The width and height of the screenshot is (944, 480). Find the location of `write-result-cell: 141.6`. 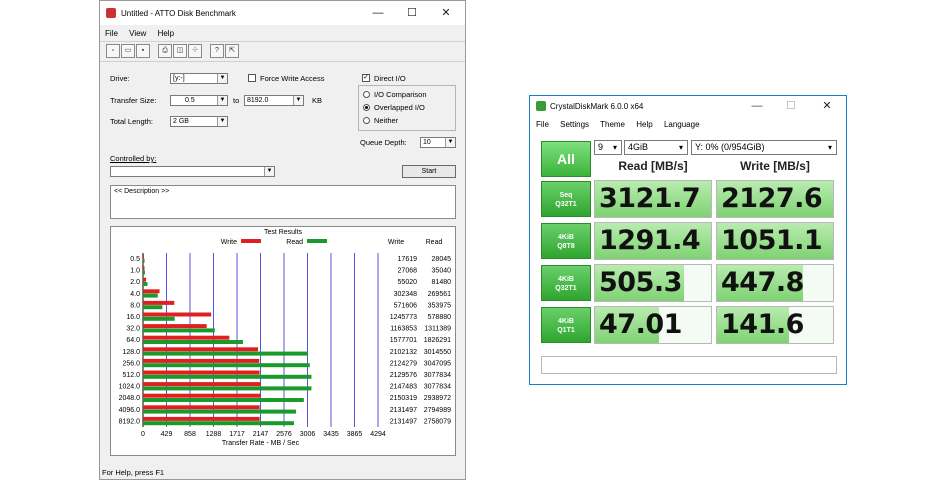

write-result-cell: 141.6 is located at coordinates (775, 325).